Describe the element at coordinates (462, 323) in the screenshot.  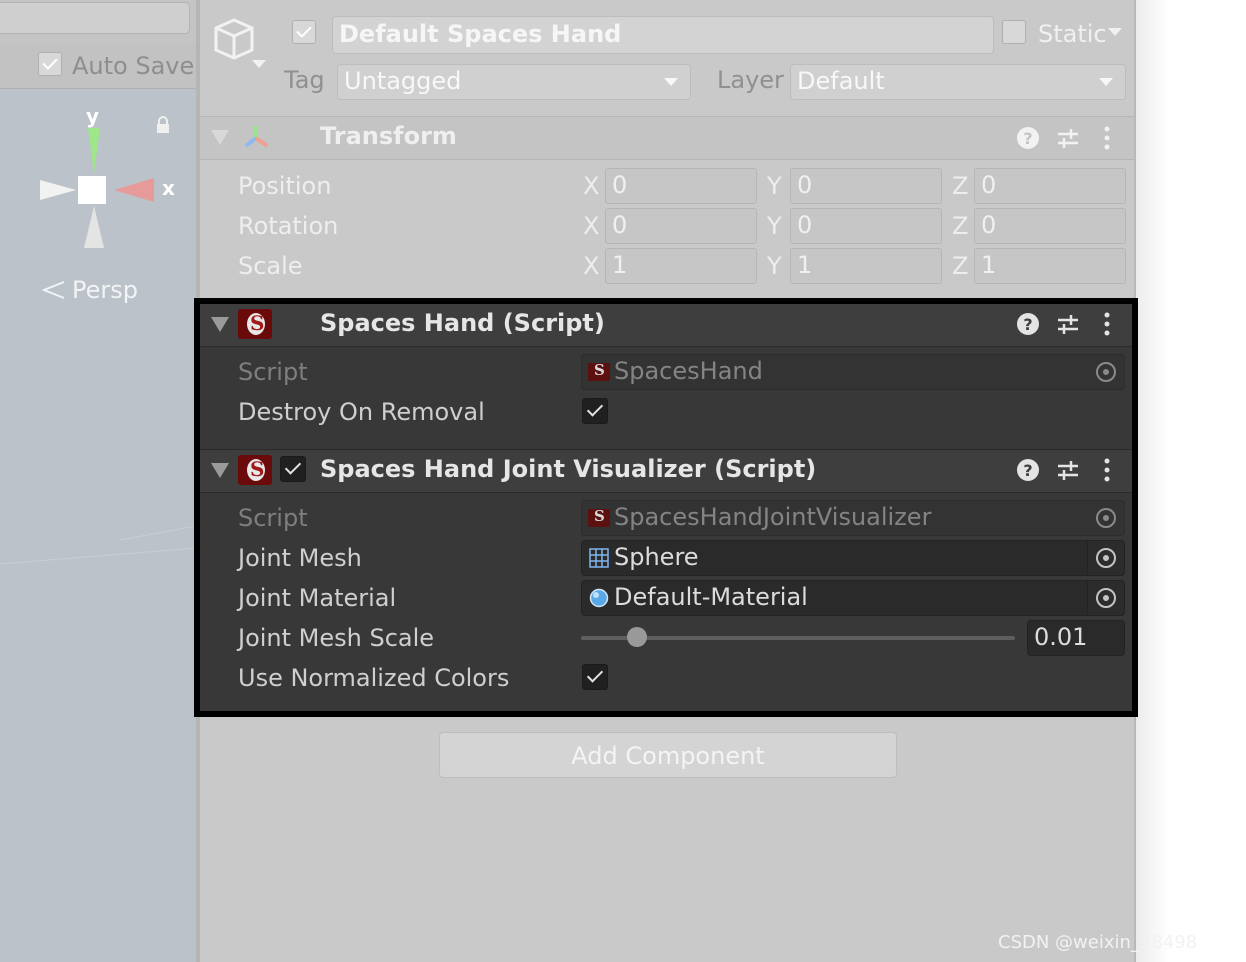
I see `spaces-hand-title: Spaces Hand (Script)` at that location.